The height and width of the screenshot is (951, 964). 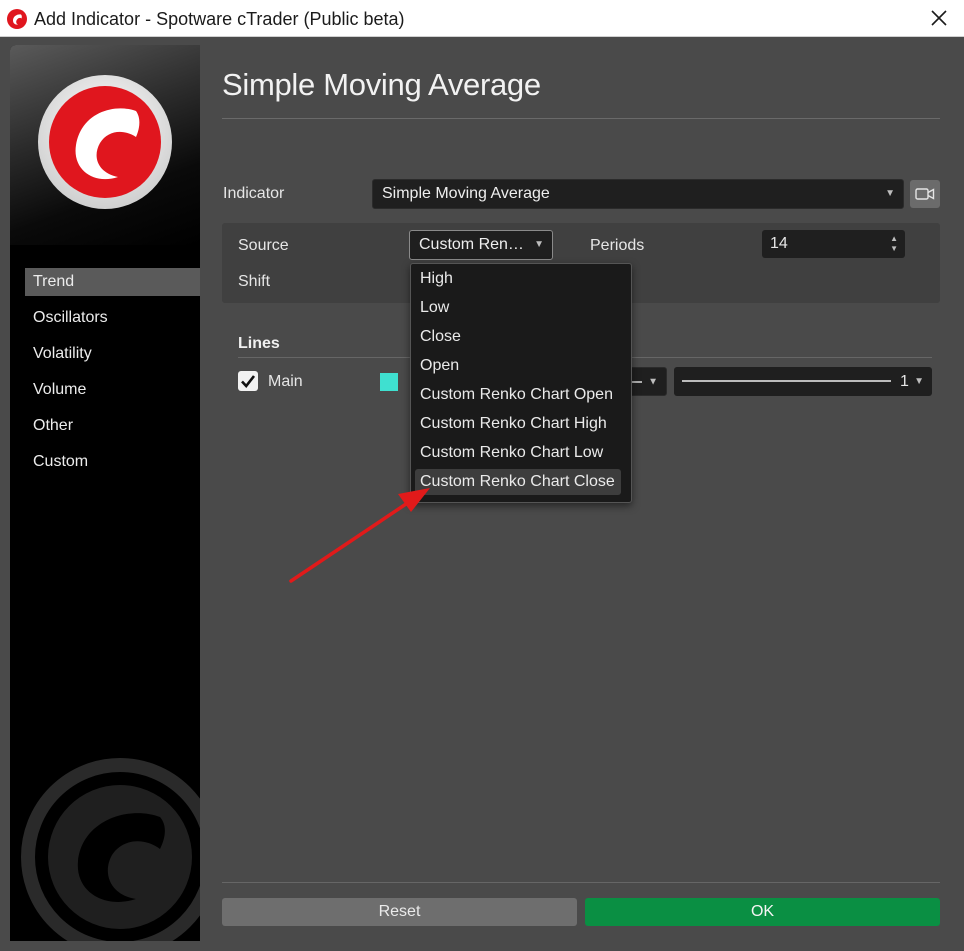 I want to click on line-thickness-select: 1 ▼, so click(x=803, y=381).